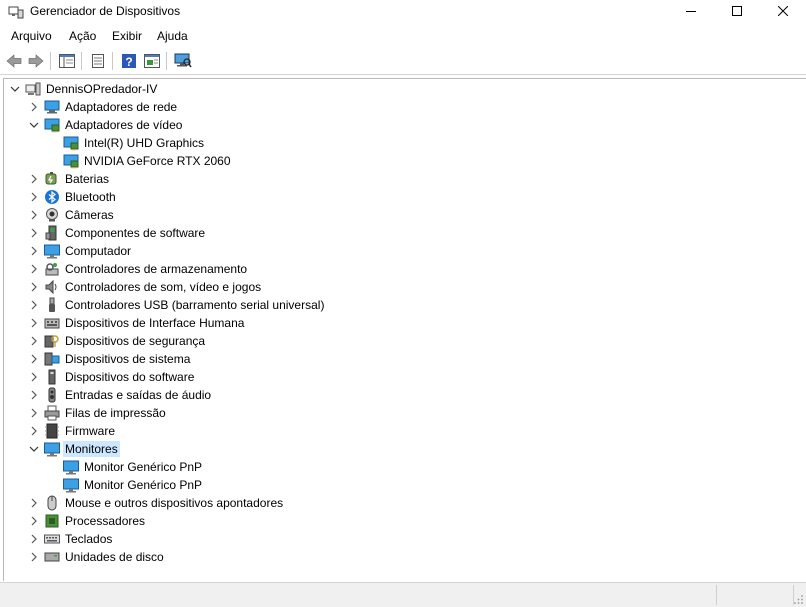  Describe the element at coordinates (67, 61) in the screenshot. I see `show-hide-tree-button` at that location.